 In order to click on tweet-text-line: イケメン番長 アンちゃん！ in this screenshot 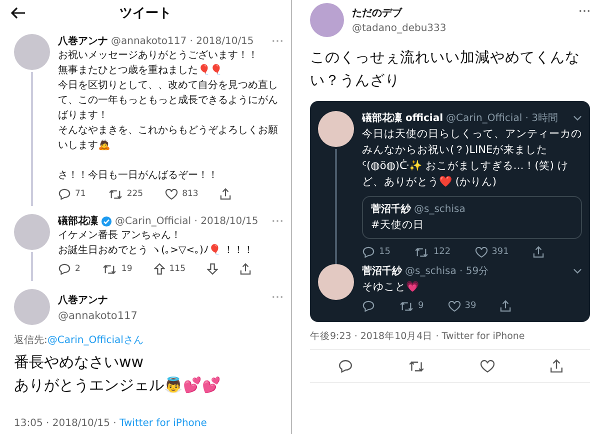, I will do `click(120, 235)`.